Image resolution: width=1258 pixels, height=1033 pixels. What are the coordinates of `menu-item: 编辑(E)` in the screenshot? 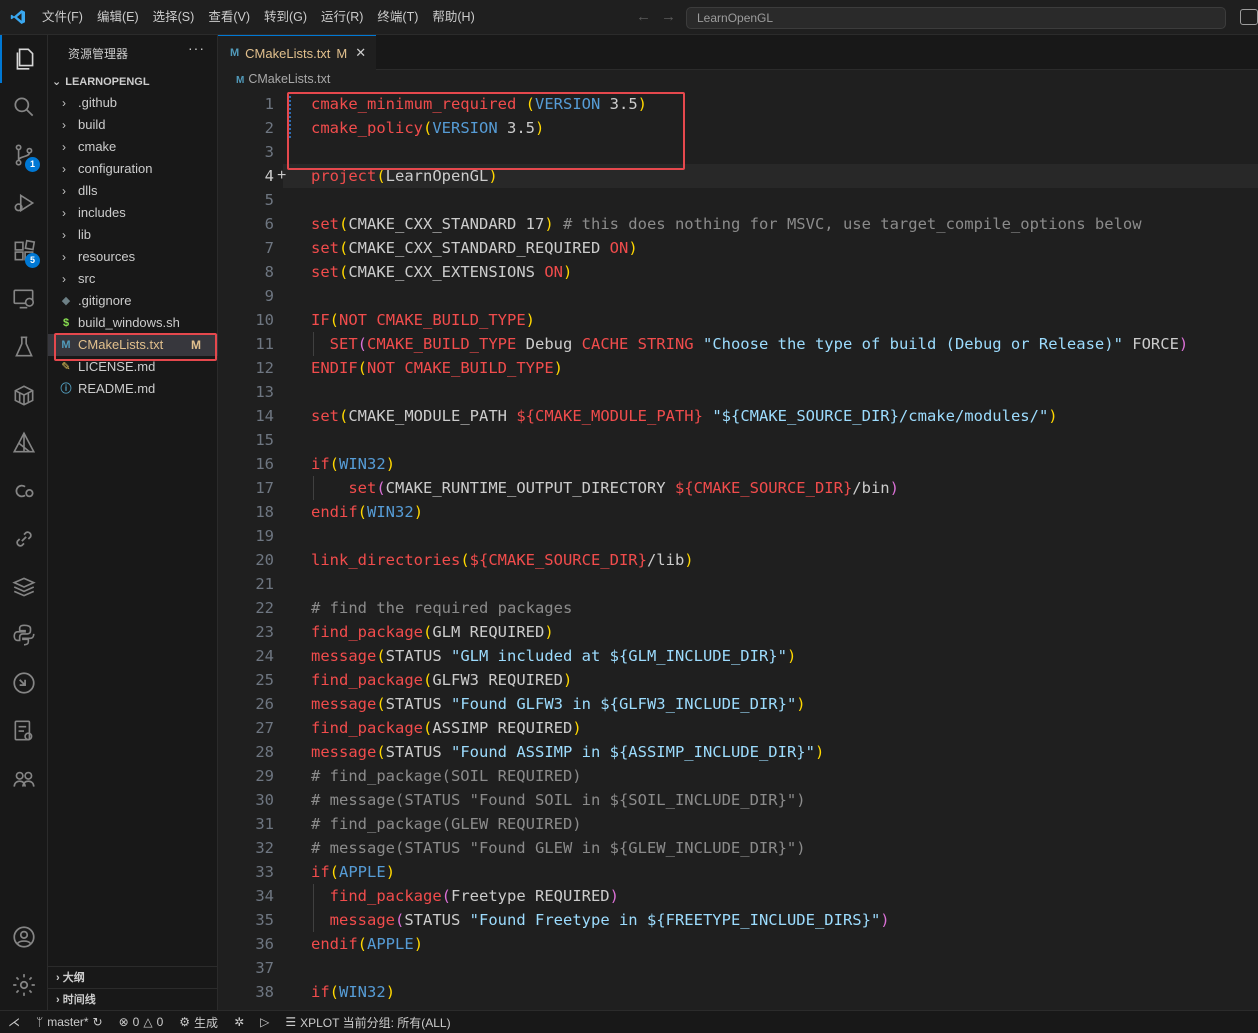 It's located at (118, 17).